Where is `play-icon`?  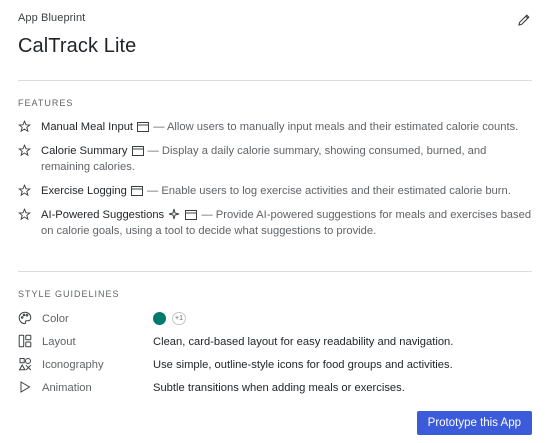 play-icon is located at coordinates (25, 387).